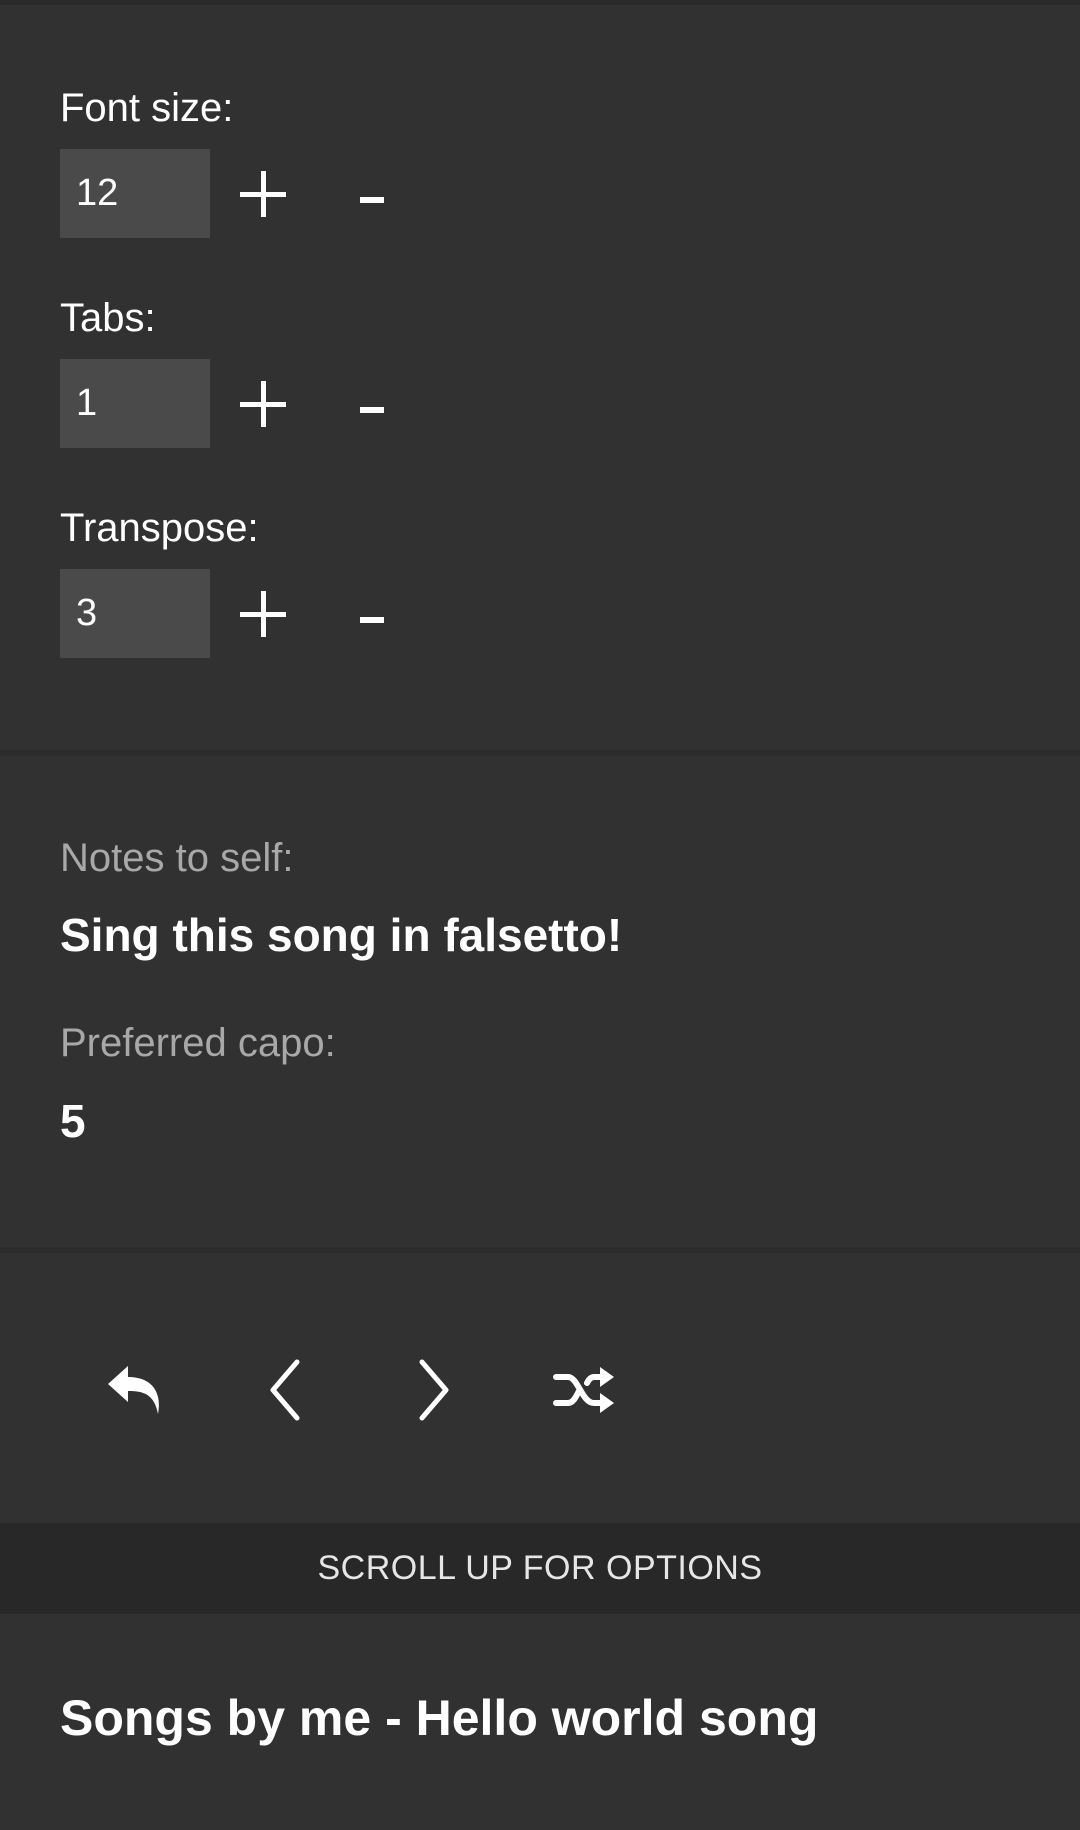 This screenshot has height=1830, width=1080. I want to click on tabs-input: 1, so click(135, 403).